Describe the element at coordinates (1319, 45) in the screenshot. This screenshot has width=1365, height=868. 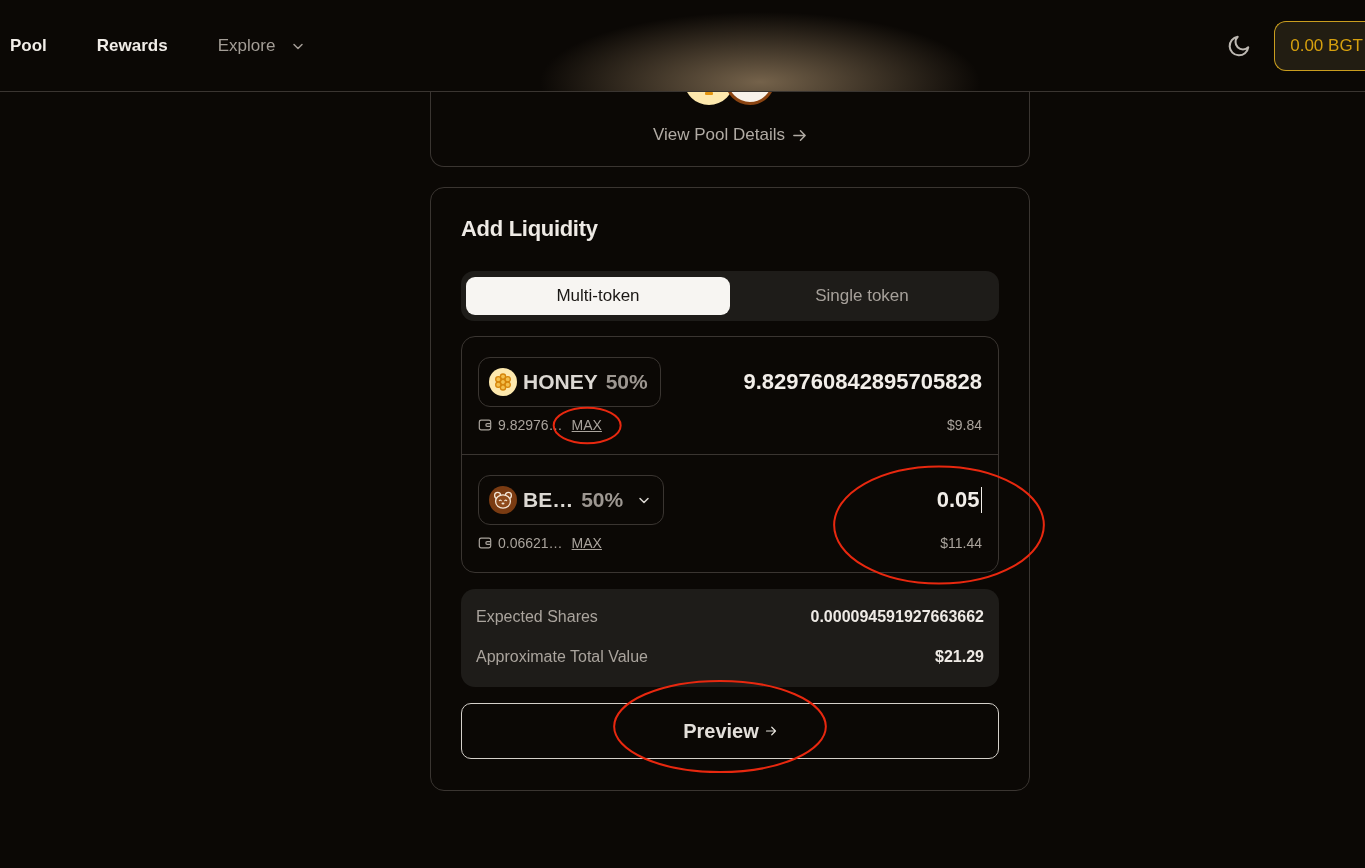
I see `bgt-balance-button: 0.00 BGT` at that location.